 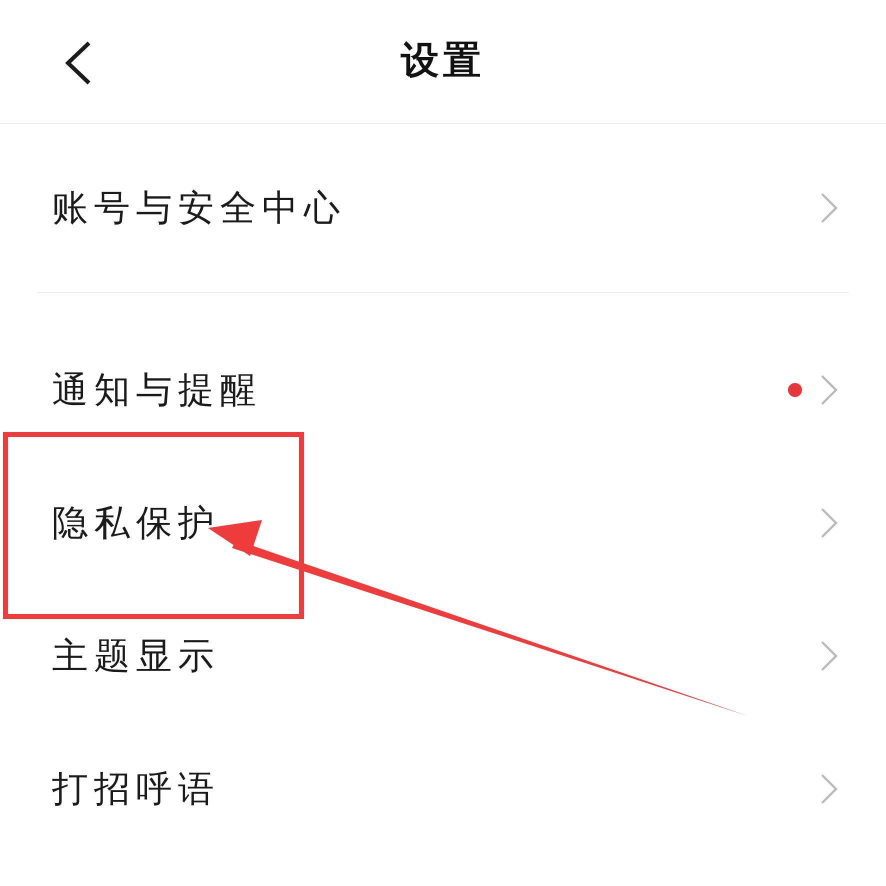 I want to click on row-label: 打招呼语, so click(x=136, y=788).